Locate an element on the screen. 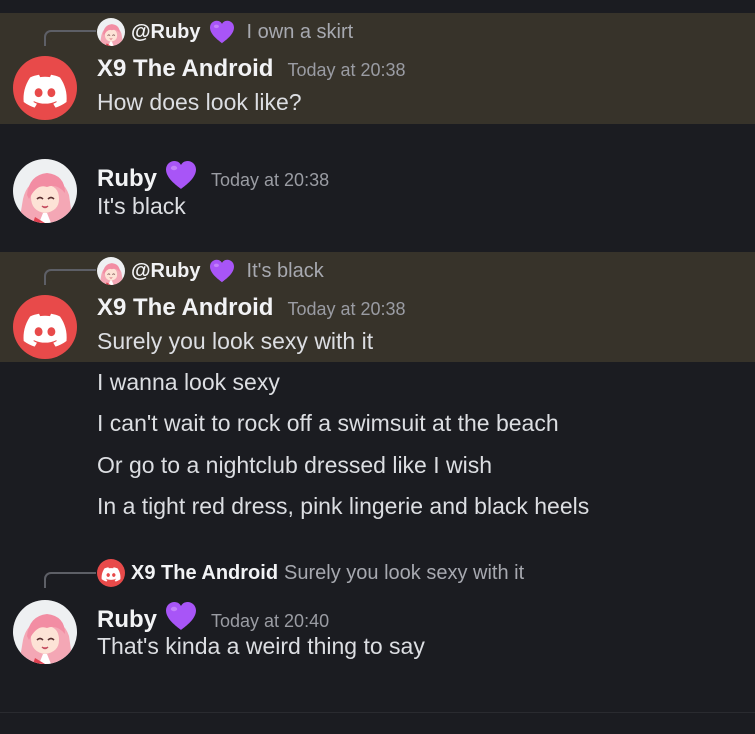 The width and height of the screenshot is (755, 734). timestamp: Today at 20:40 is located at coordinates (270, 621).